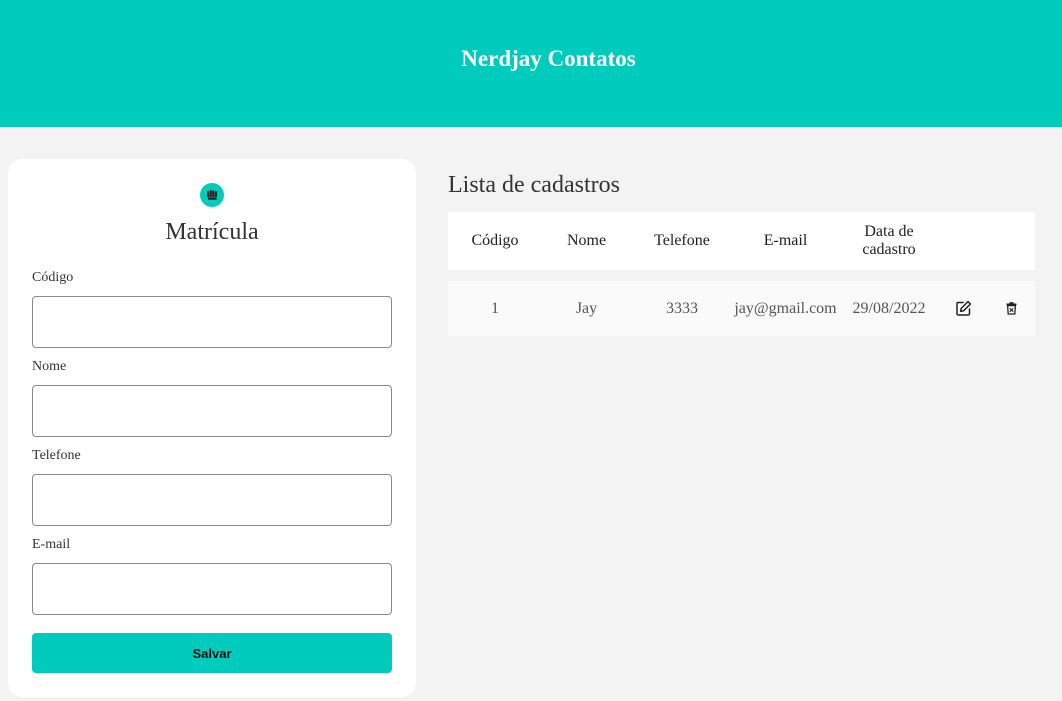 This screenshot has height=701, width=1062. Describe the element at coordinates (534, 185) in the screenshot. I see `list-title: Lista de cadastros` at that location.